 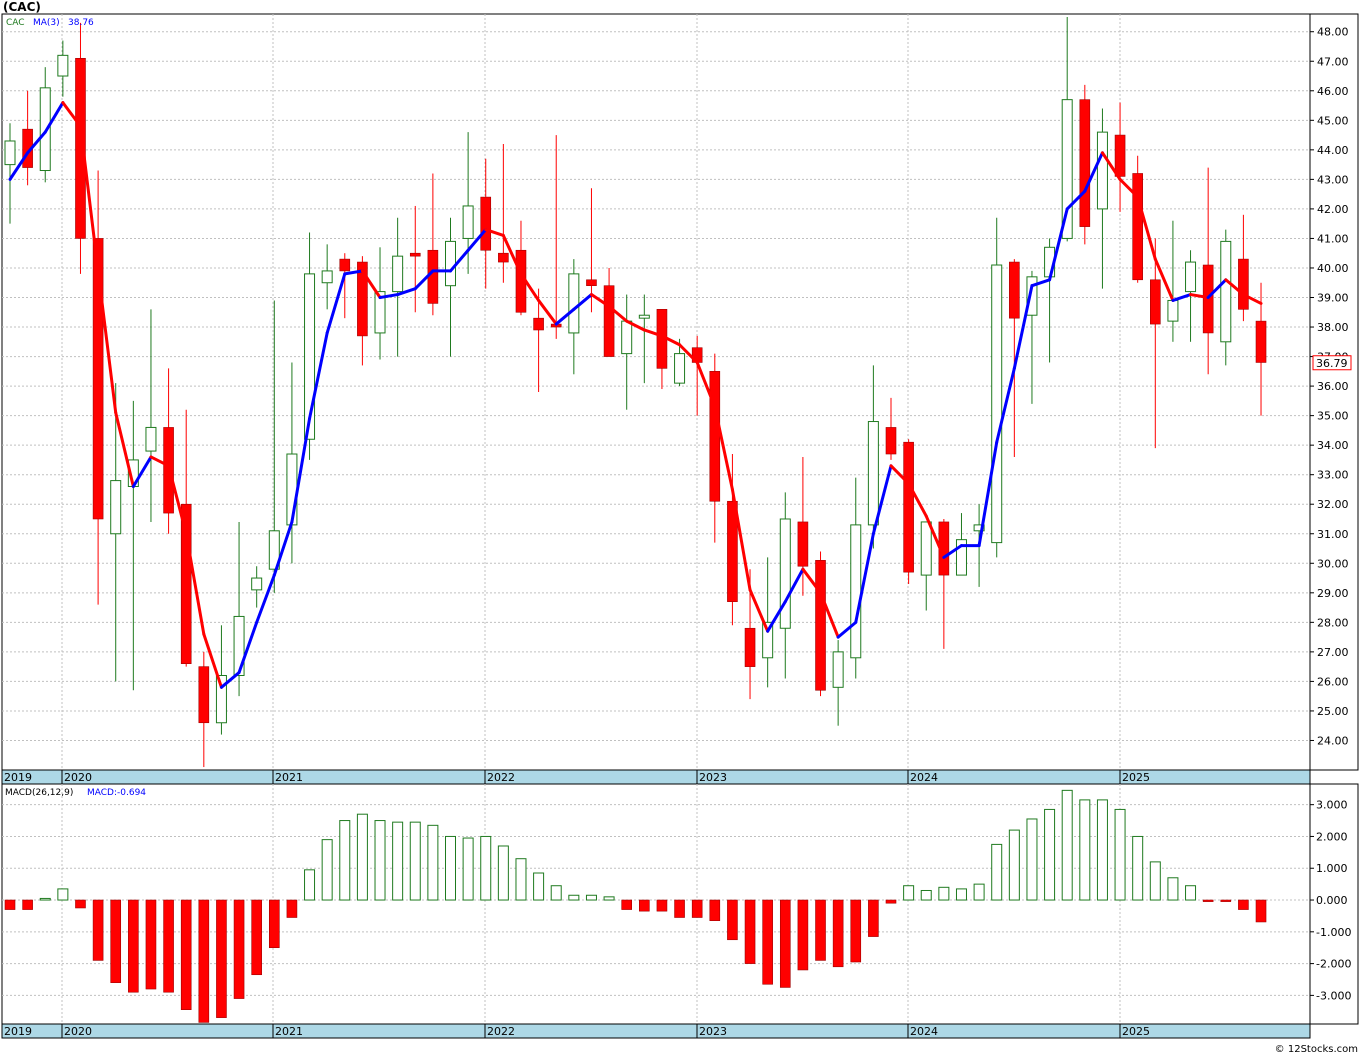 What do you see at coordinates (1333, 179) in the screenshot?
I see `price-tick-label: 43.00` at bounding box center [1333, 179].